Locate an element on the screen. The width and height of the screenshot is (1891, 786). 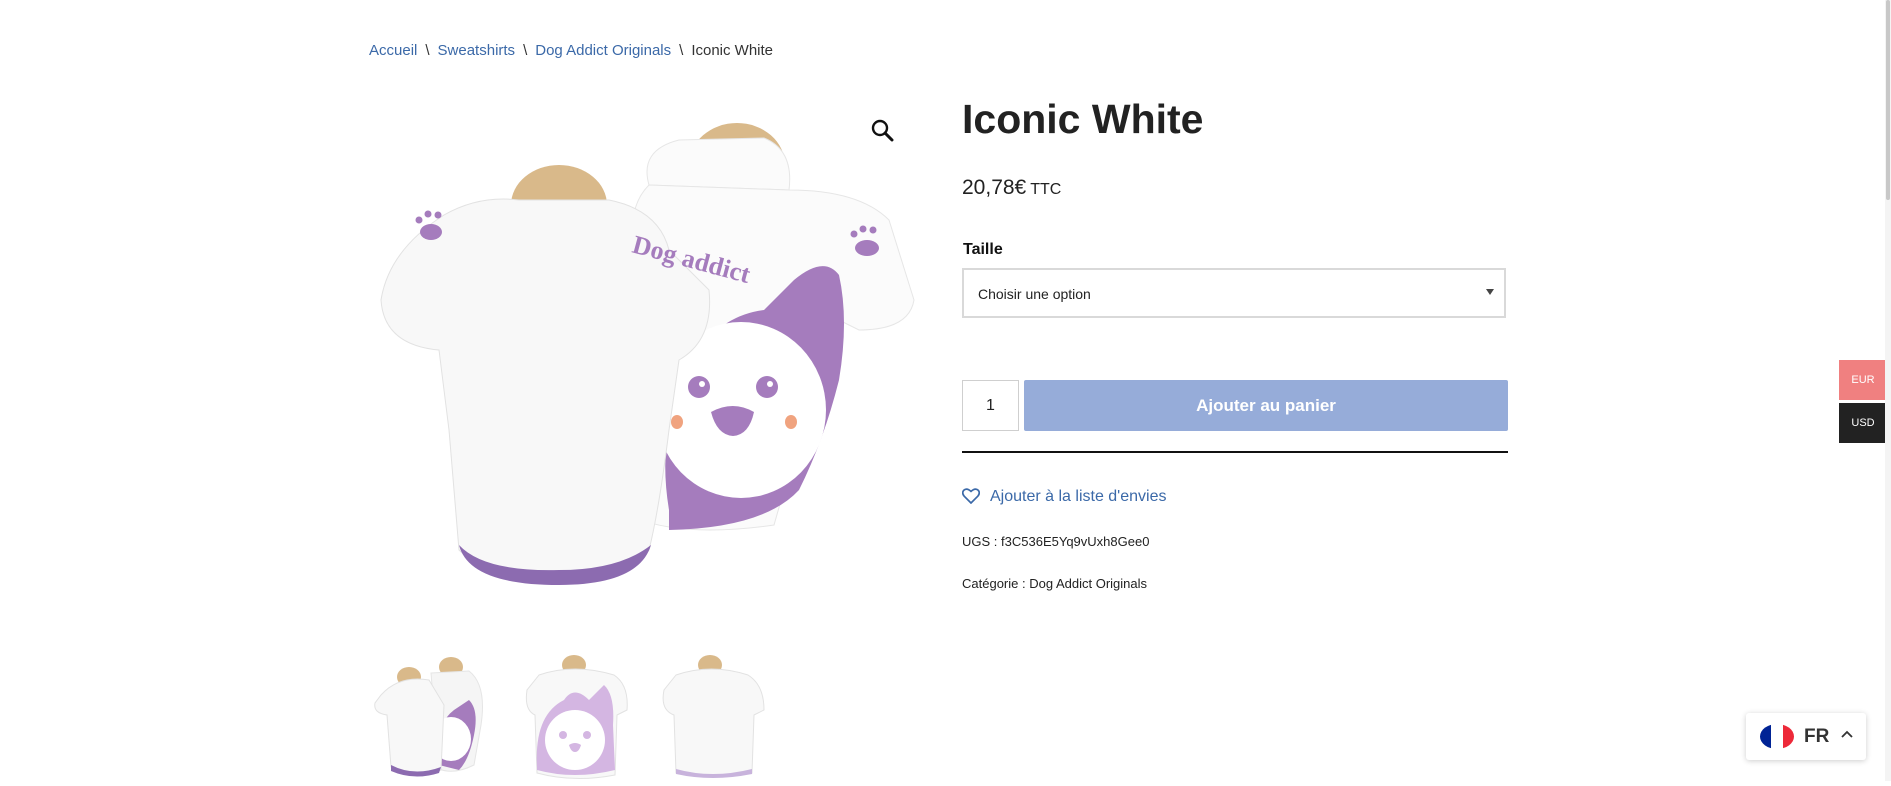
chevron-up-icon is located at coordinates (1847, 734).